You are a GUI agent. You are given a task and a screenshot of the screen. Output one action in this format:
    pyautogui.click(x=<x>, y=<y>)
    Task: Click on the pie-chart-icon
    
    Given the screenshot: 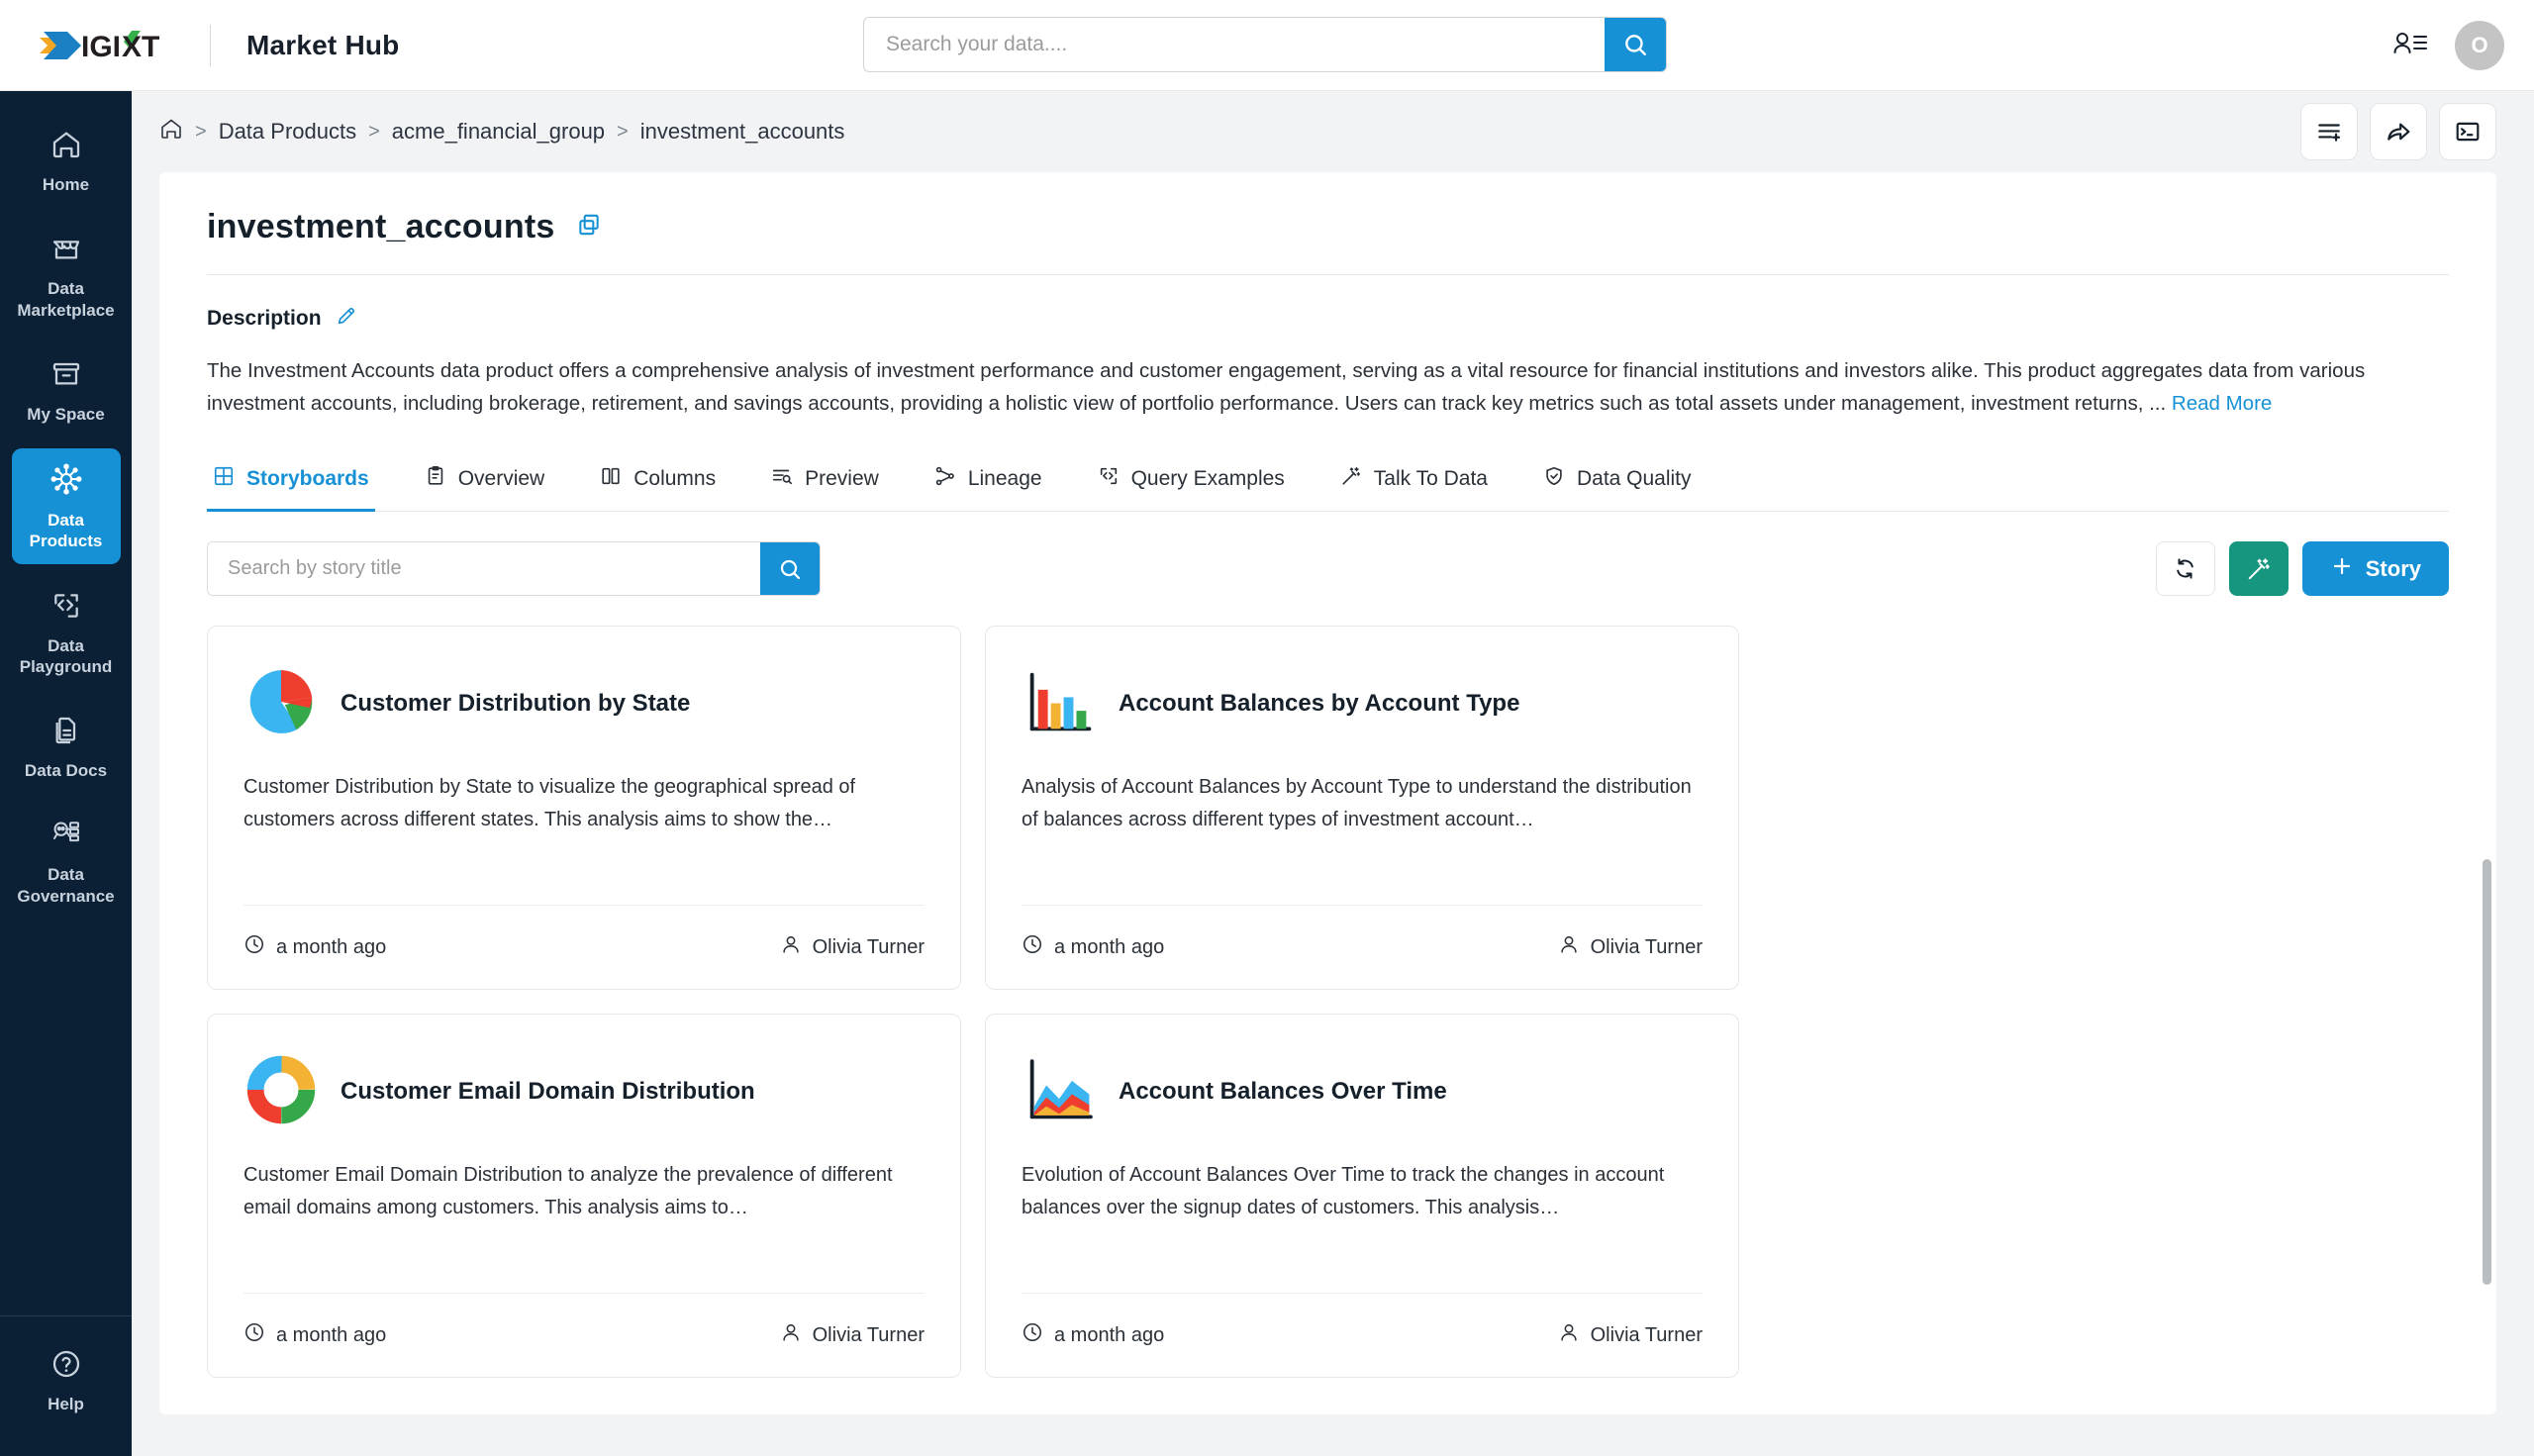 What is the action you would take?
    pyautogui.click(x=282, y=704)
    